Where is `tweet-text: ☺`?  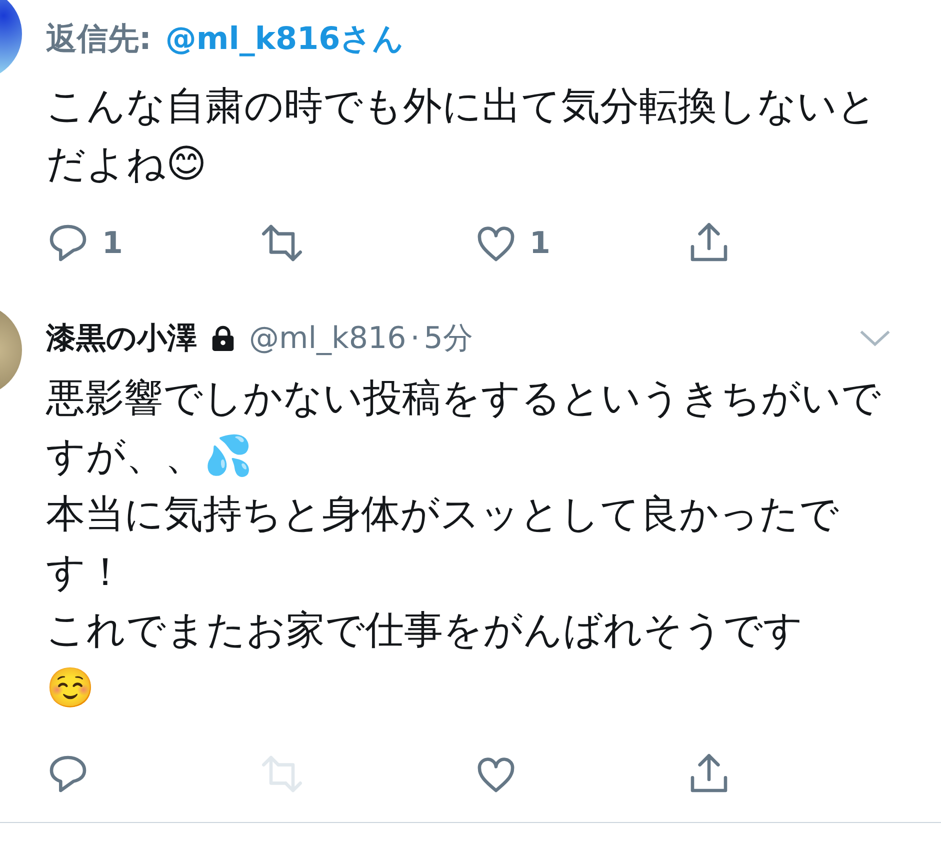
tweet-text: ☺ is located at coordinates (71, 689).